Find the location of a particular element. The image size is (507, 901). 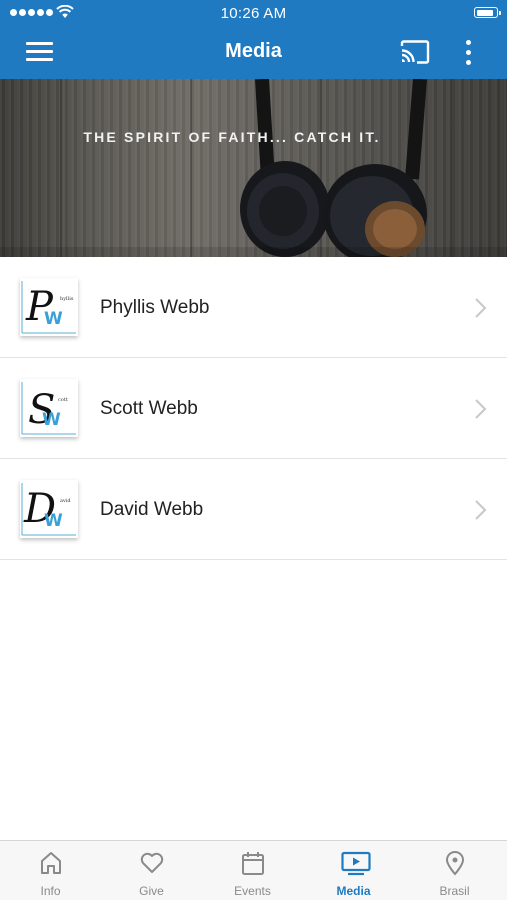

location-pin-icon is located at coordinates (455, 863).